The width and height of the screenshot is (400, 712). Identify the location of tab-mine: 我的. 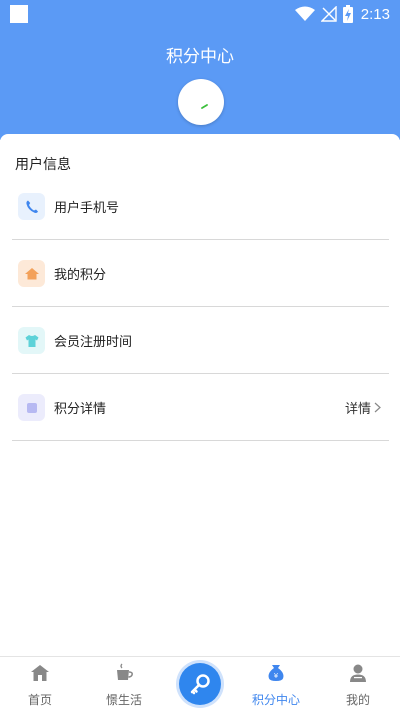
(358, 684).